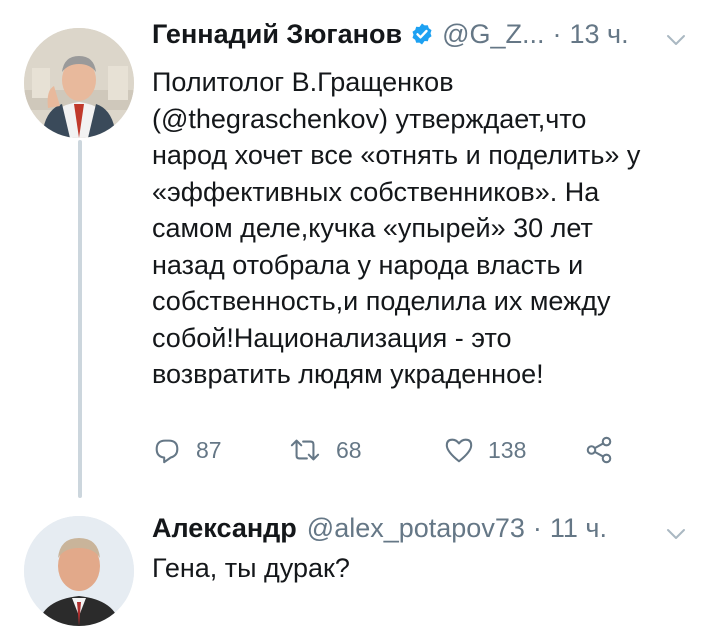 The width and height of the screenshot is (720, 626). Describe the element at coordinates (422, 34) in the screenshot. I see `verified-badge-icon` at that location.